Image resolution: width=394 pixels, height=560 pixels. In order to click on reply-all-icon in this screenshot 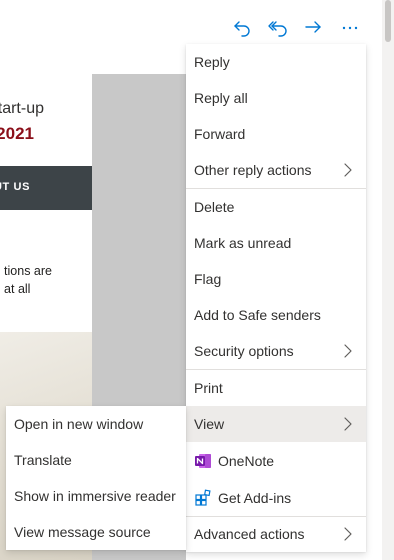, I will do `click(277, 29)`.